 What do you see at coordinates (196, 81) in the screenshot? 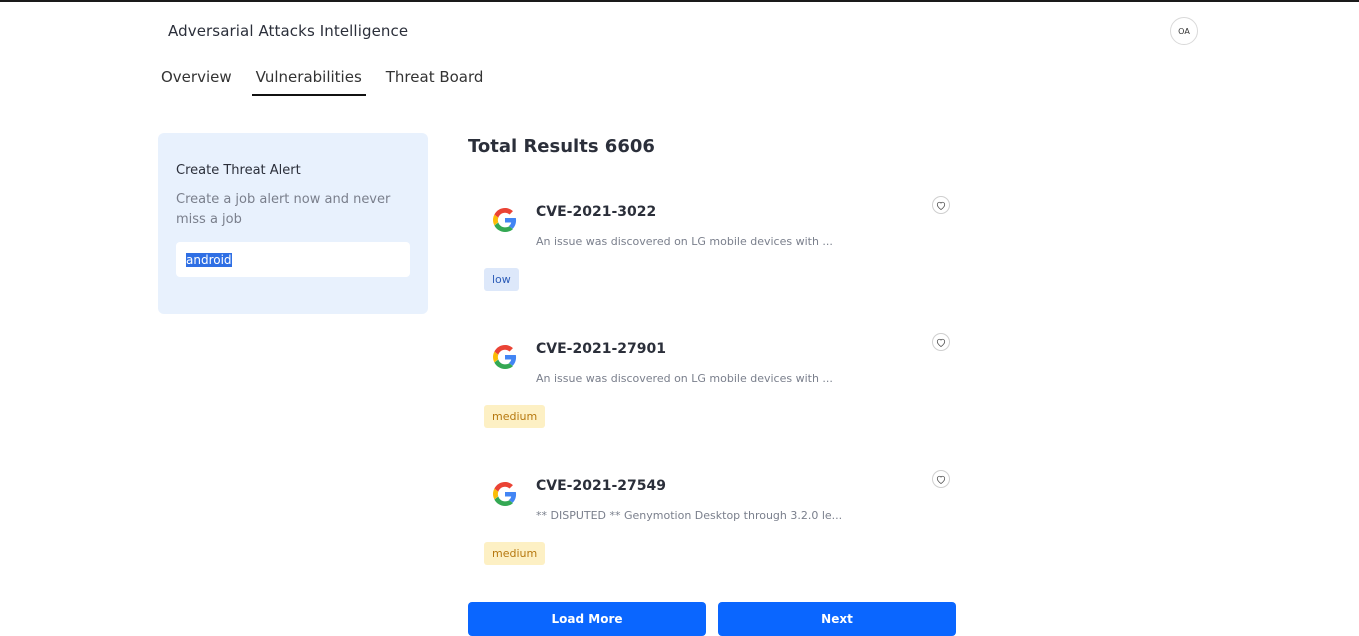
I see `tab-overview: Overview` at bounding box center [196, 81].